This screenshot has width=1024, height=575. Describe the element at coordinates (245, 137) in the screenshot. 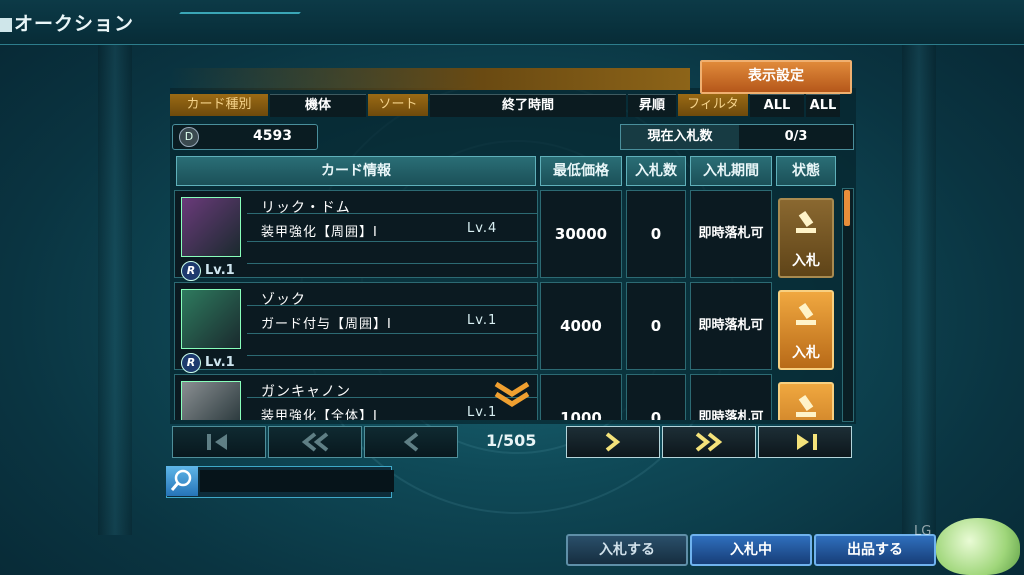

I see `currency-box: D 4593` at that location.